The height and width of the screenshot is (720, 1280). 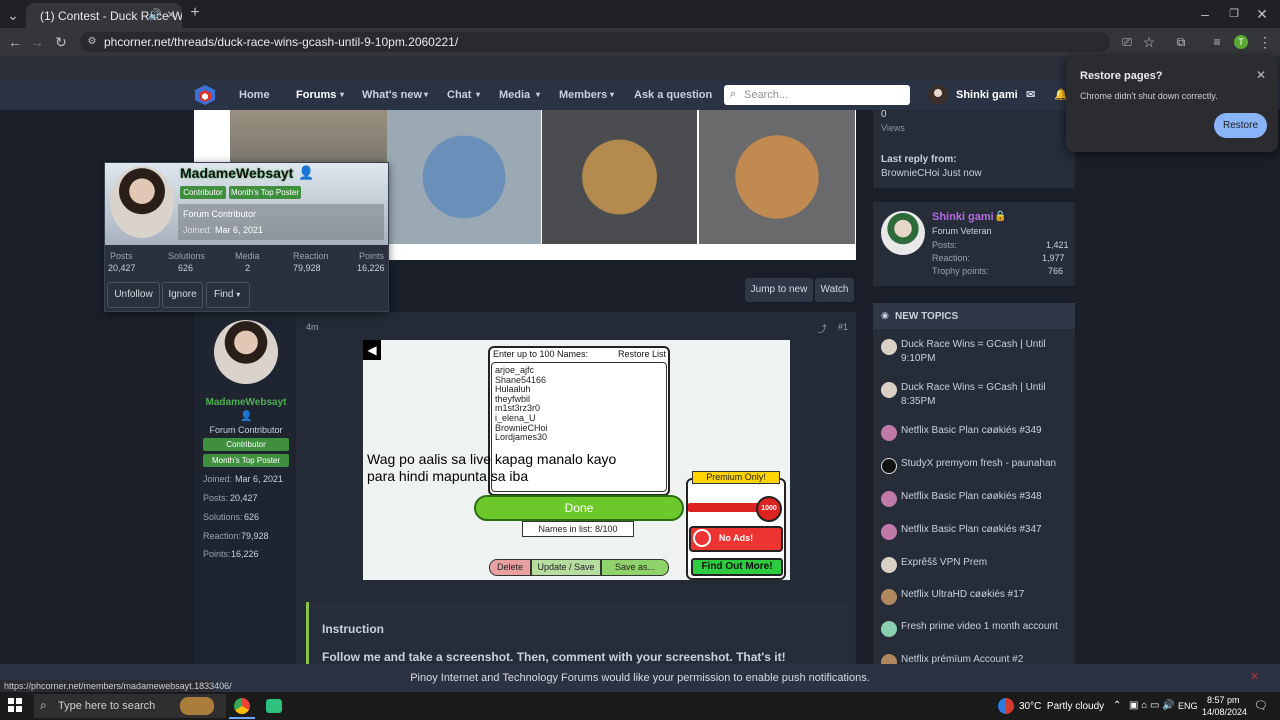 I want to click on find-button: Find ▾, so click(x=228, y=295).